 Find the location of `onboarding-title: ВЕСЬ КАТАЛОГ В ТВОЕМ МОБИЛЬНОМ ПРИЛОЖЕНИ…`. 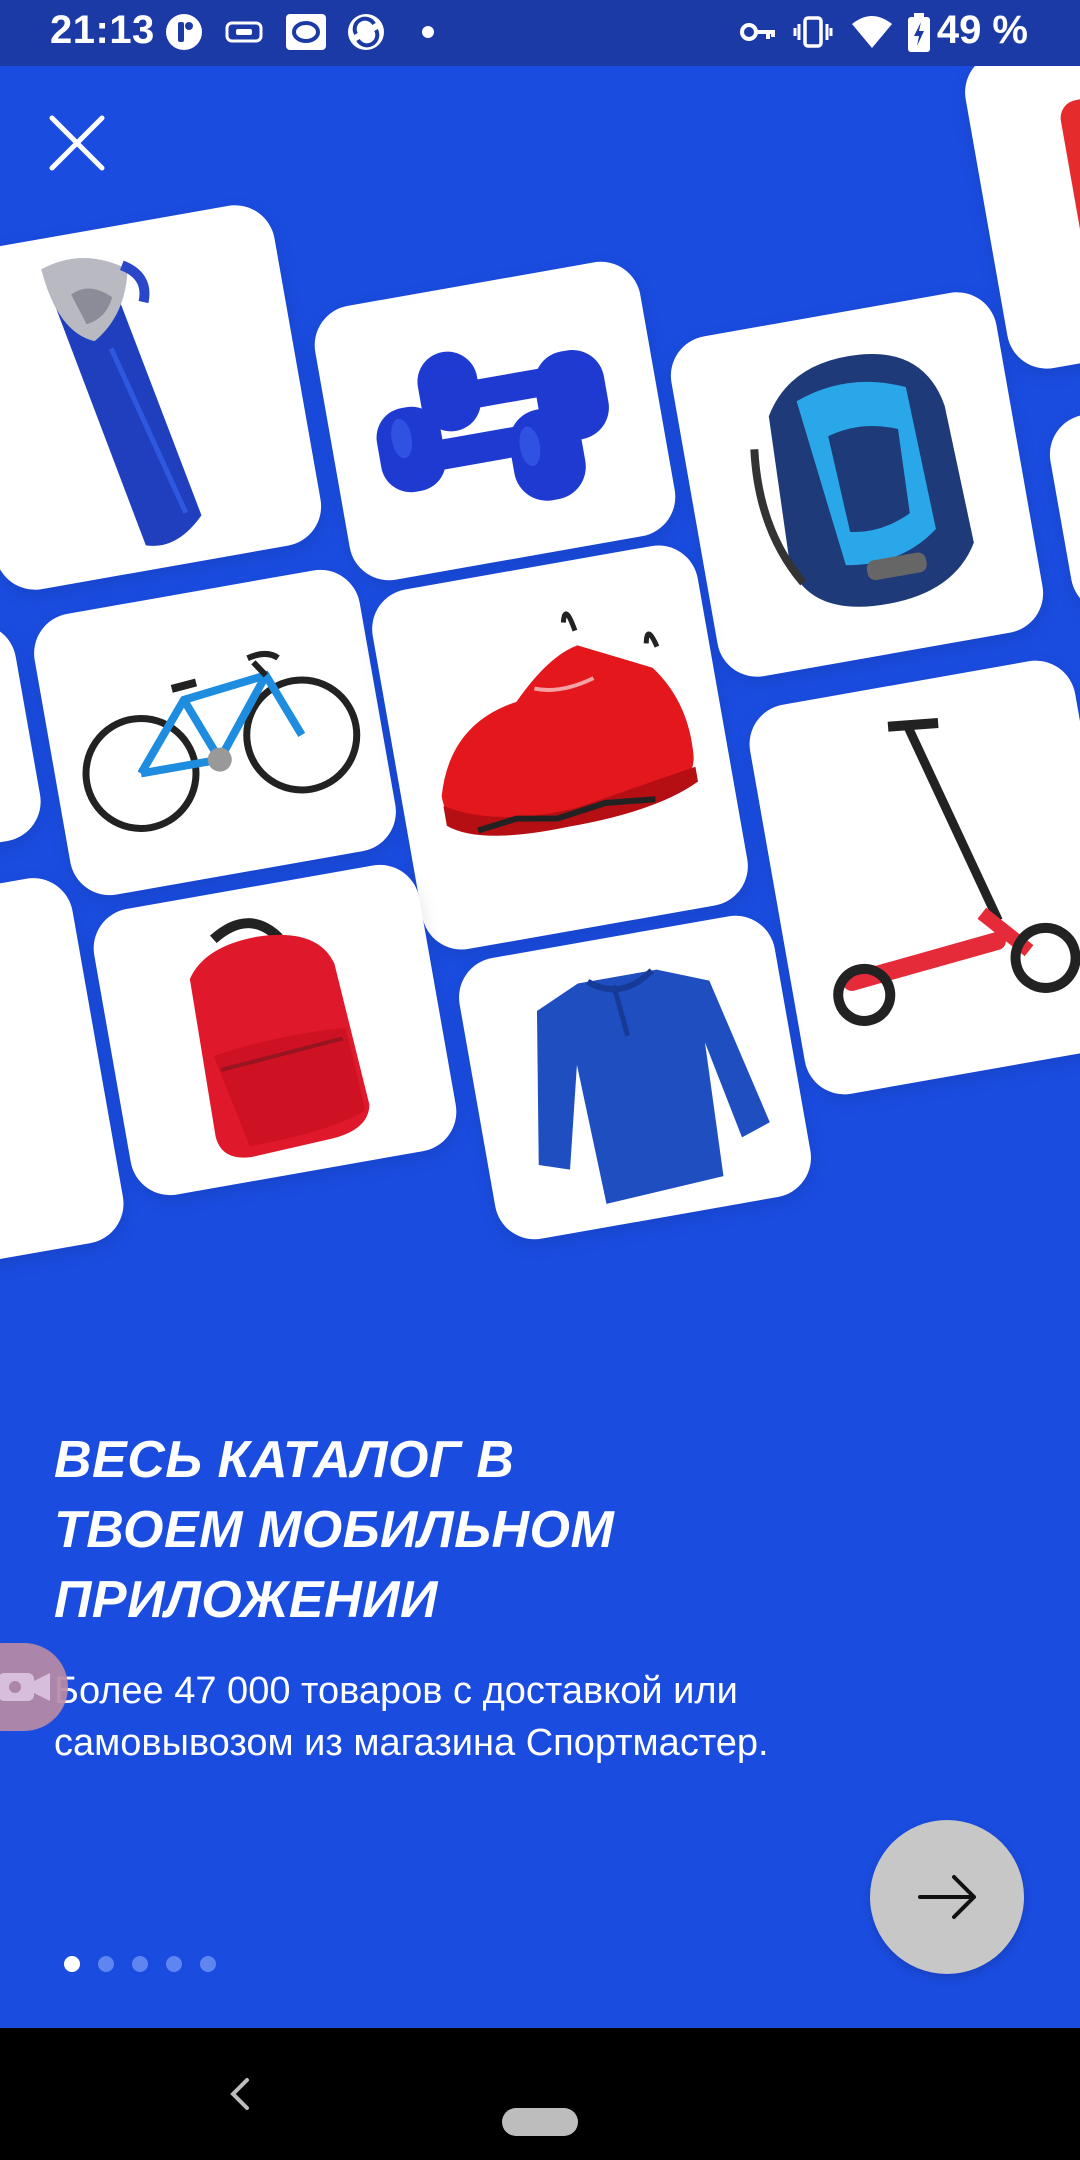

onboarding-title: ВЕСЬ КАТАЛОГ В ТВОЕМ МОБИЛЬНОМ ПРИЛОЖЕНИ… is located at coordinates (504, 1530).